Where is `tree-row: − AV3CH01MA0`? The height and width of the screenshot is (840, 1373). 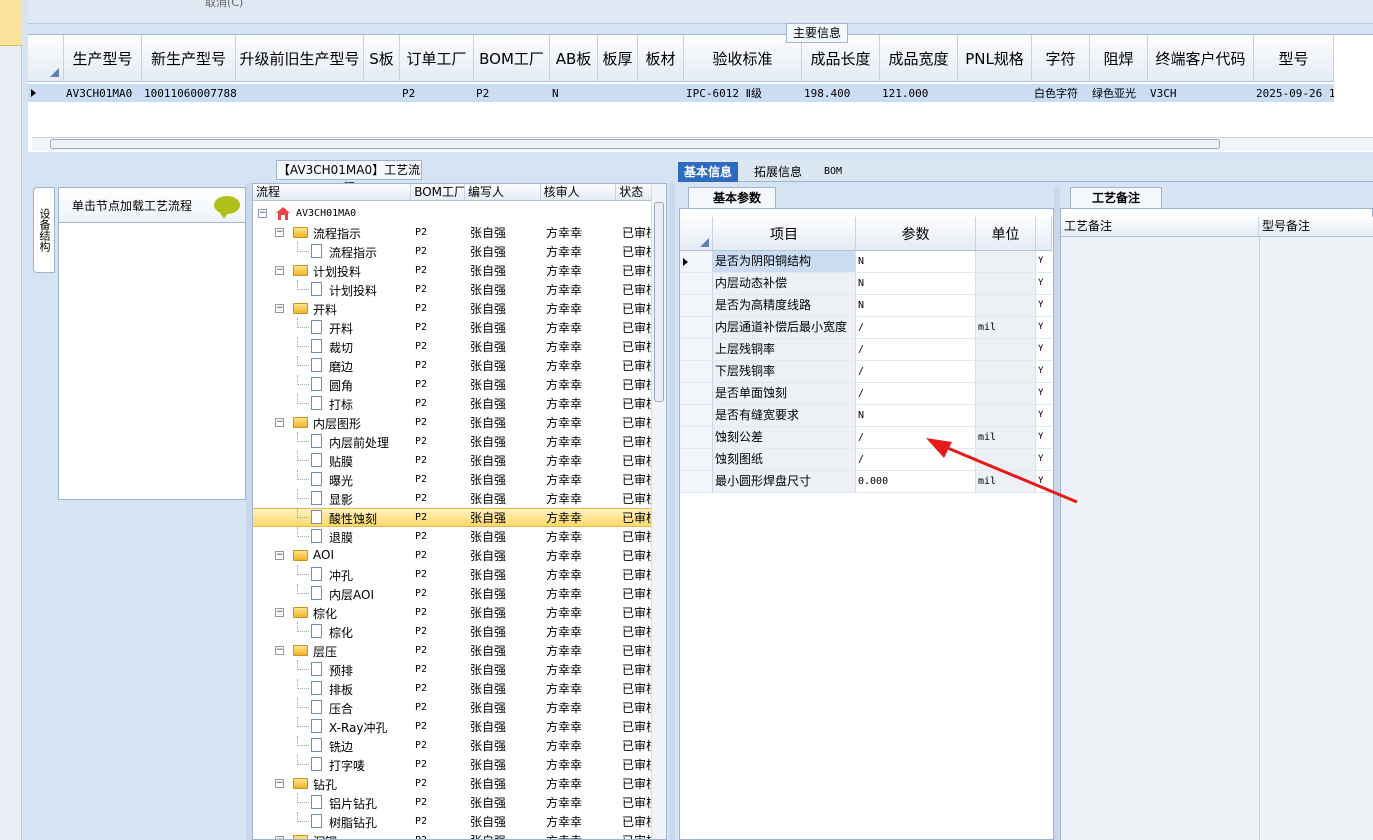
tree-row: − AV3CH01MA0 is located at coordinates (452, 213).